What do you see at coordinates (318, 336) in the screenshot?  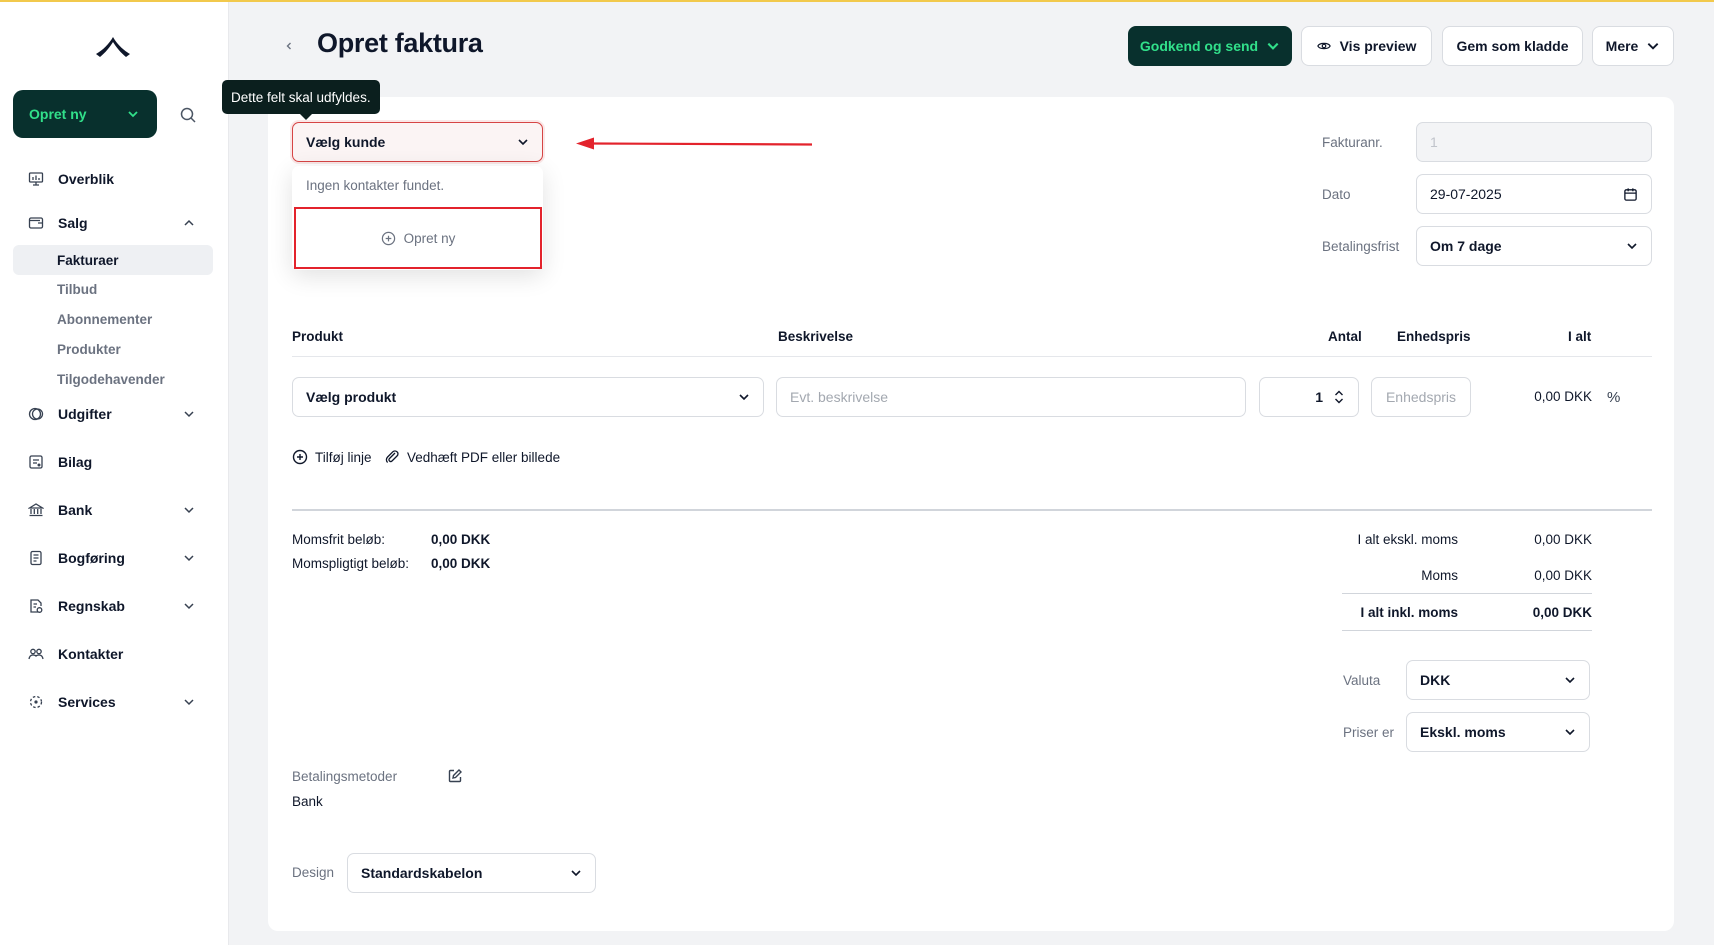 I see `column-header-product: Produkt` at bounding box center [318, 336].